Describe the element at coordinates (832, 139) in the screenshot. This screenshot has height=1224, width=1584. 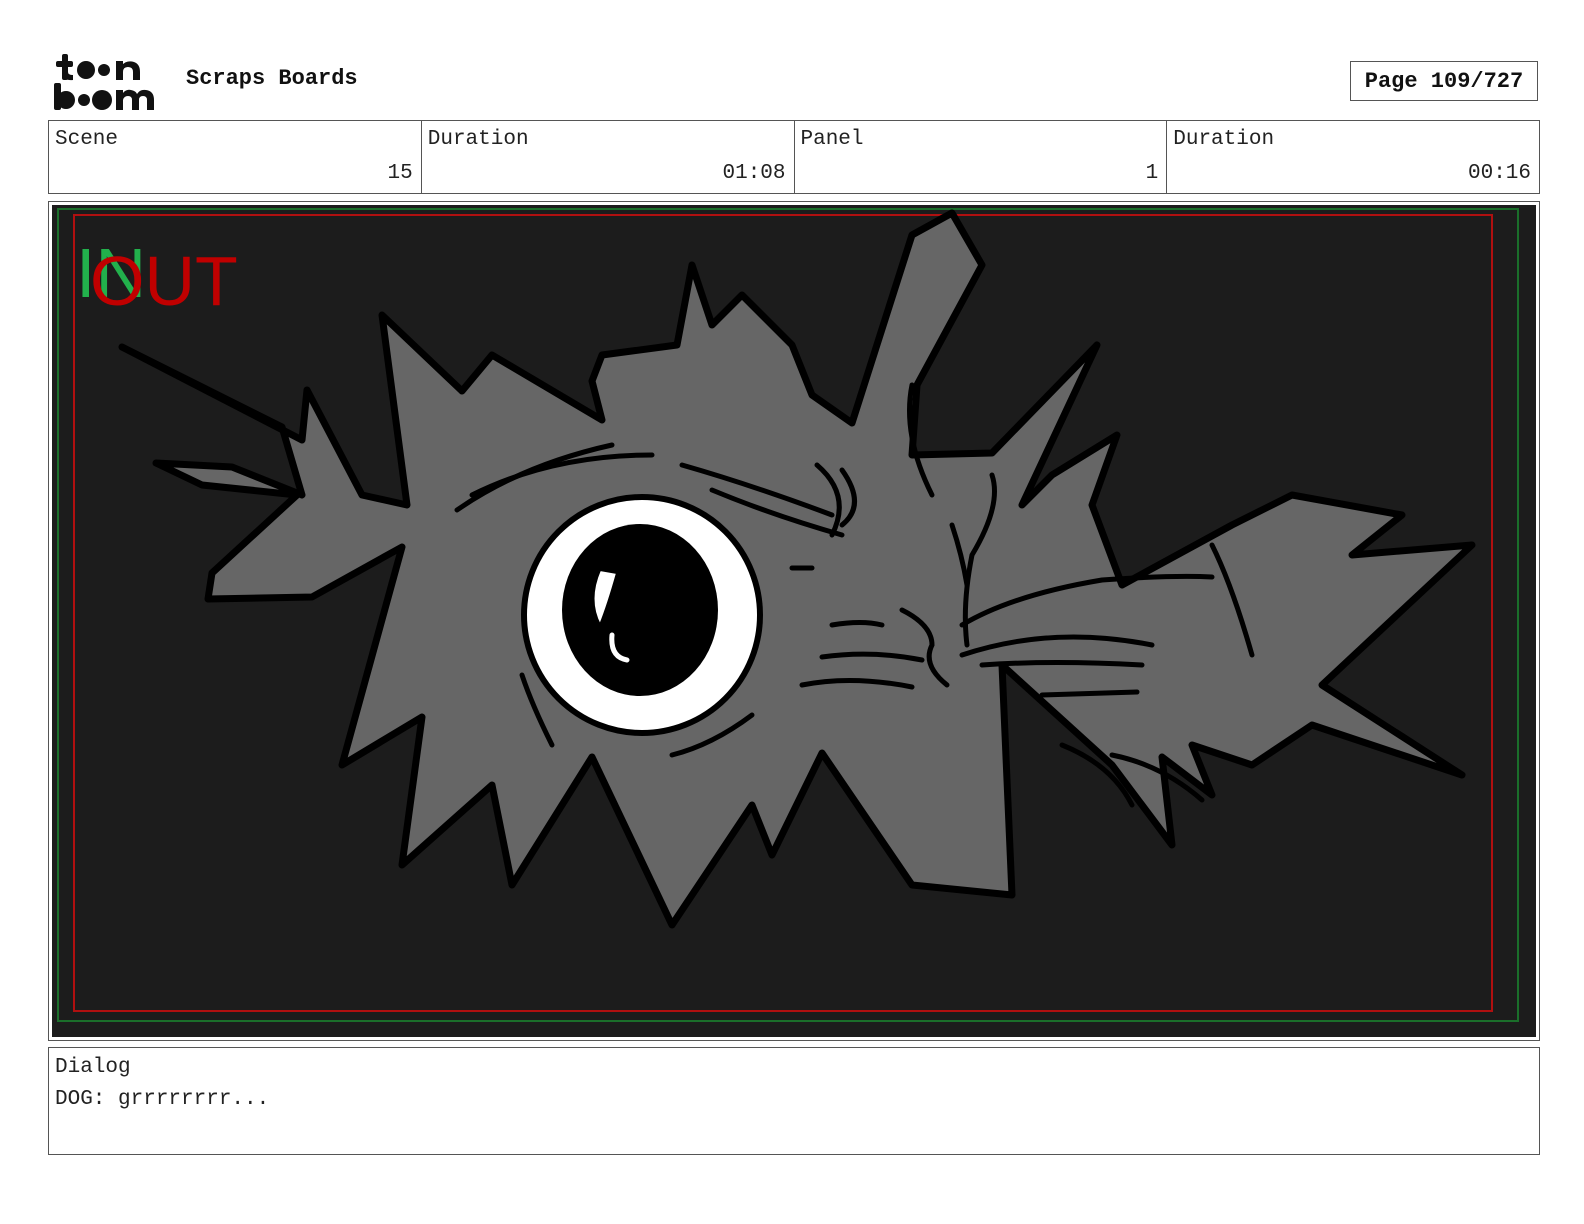
I see `panel-label: Panel` at that location.